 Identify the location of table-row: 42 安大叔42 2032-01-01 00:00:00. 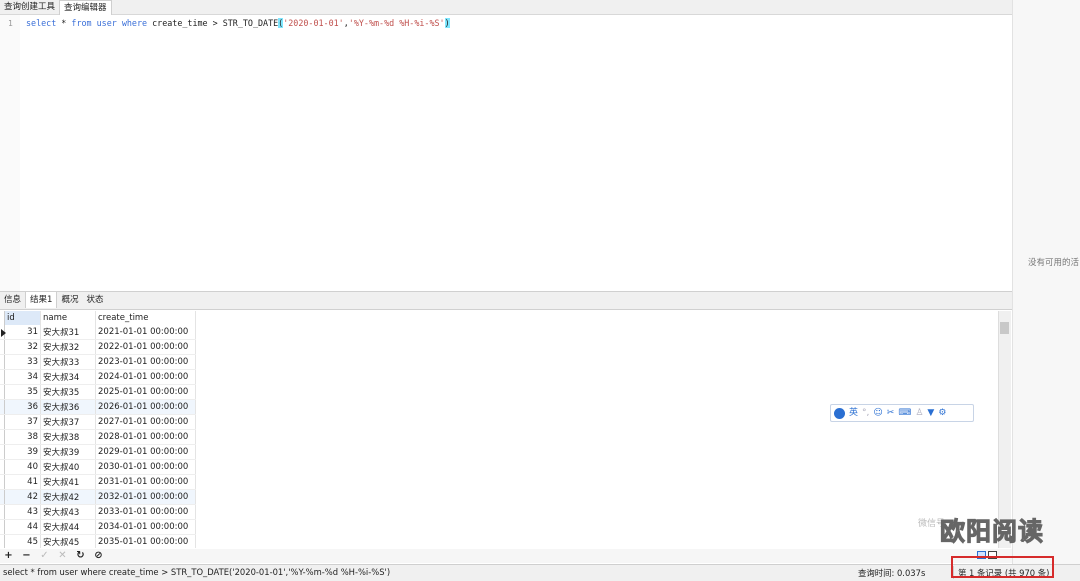
(98, 497).